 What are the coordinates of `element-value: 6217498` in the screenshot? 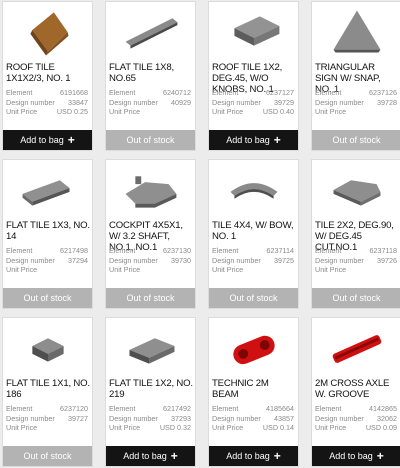 It's located at (74, 250).